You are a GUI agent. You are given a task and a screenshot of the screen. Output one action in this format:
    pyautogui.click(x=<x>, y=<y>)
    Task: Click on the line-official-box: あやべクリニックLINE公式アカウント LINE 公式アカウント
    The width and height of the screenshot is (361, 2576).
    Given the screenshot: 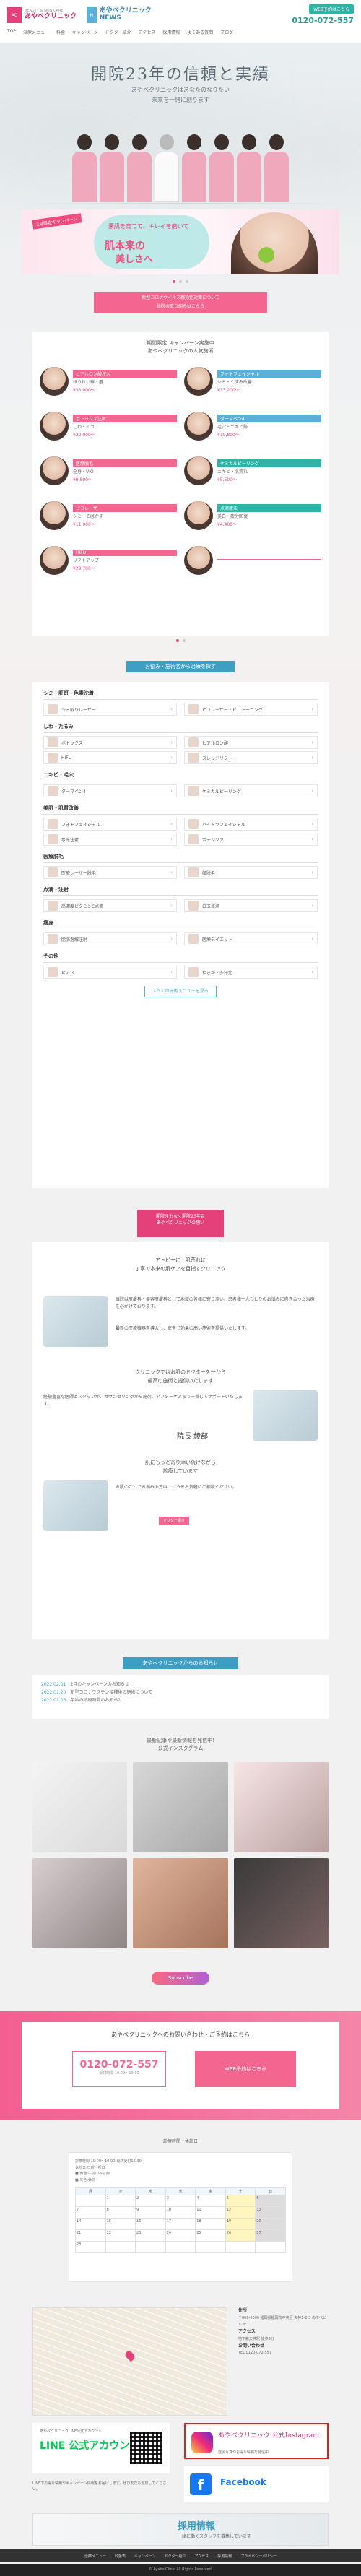 What is the action you would take?
    pyautogui.click(x=101, y=2448)
    